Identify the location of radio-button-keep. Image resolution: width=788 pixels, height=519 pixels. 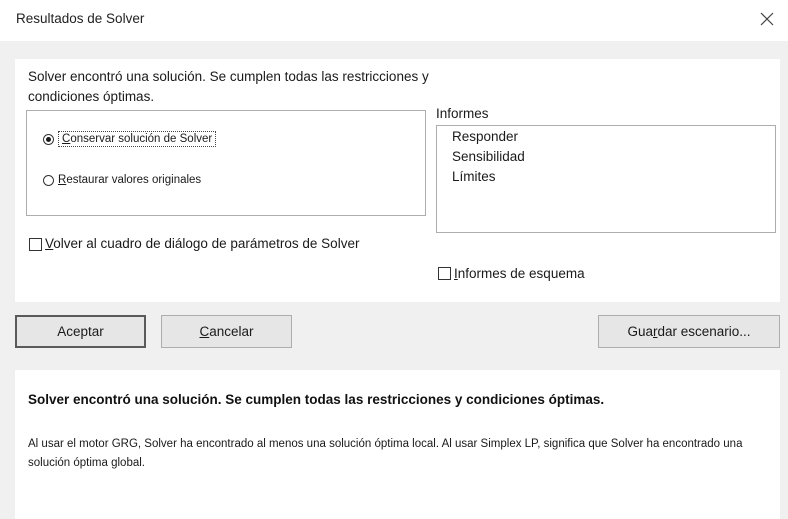
(48, 139).